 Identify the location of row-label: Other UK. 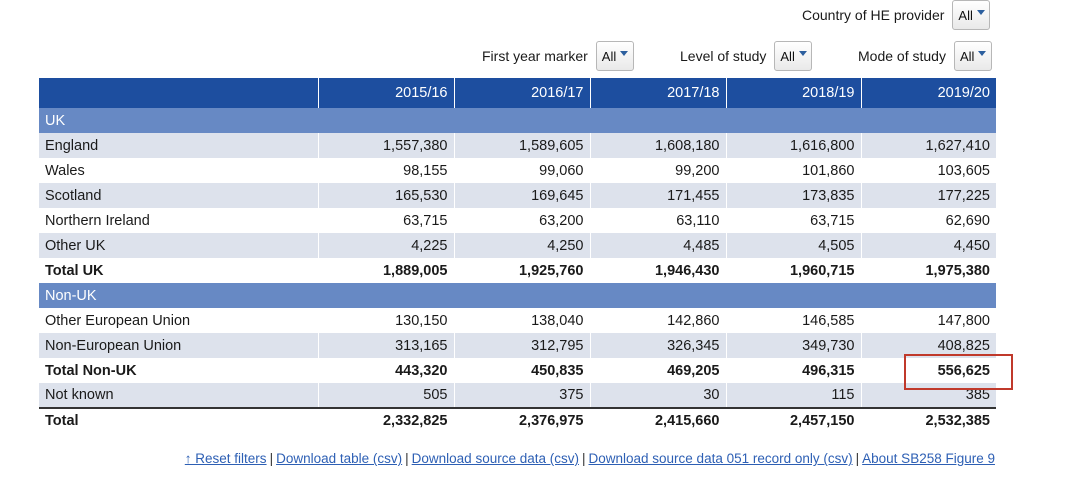
(178, 245).